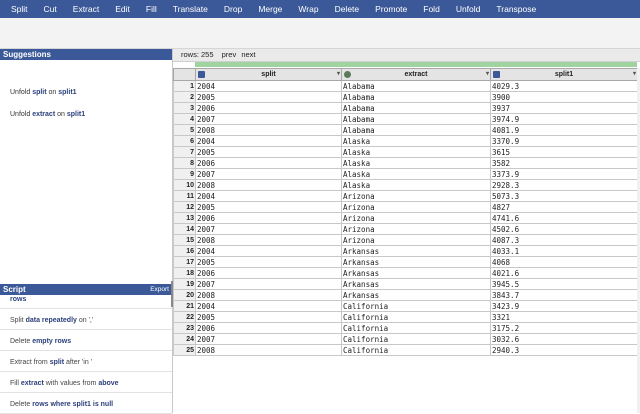 The image size is (640, 414). Describe the element at coordinates (564, 229) in the screenshot. I see `table-cell: 4502.6` at that location.